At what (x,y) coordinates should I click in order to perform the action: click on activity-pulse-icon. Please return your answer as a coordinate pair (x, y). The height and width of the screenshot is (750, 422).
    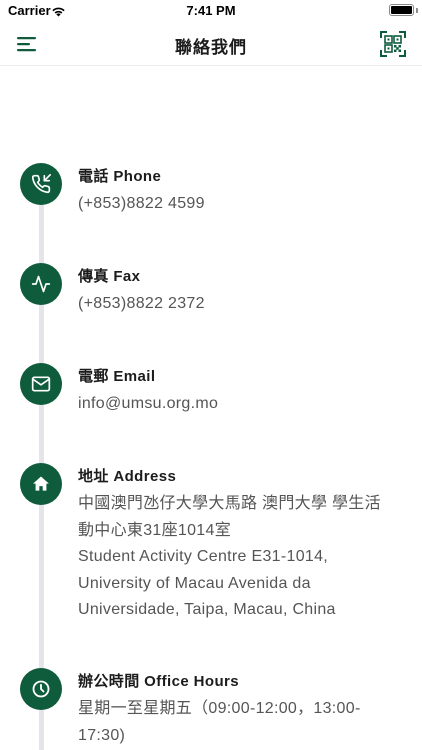
    Looking at the image, I should click on (41, 284).